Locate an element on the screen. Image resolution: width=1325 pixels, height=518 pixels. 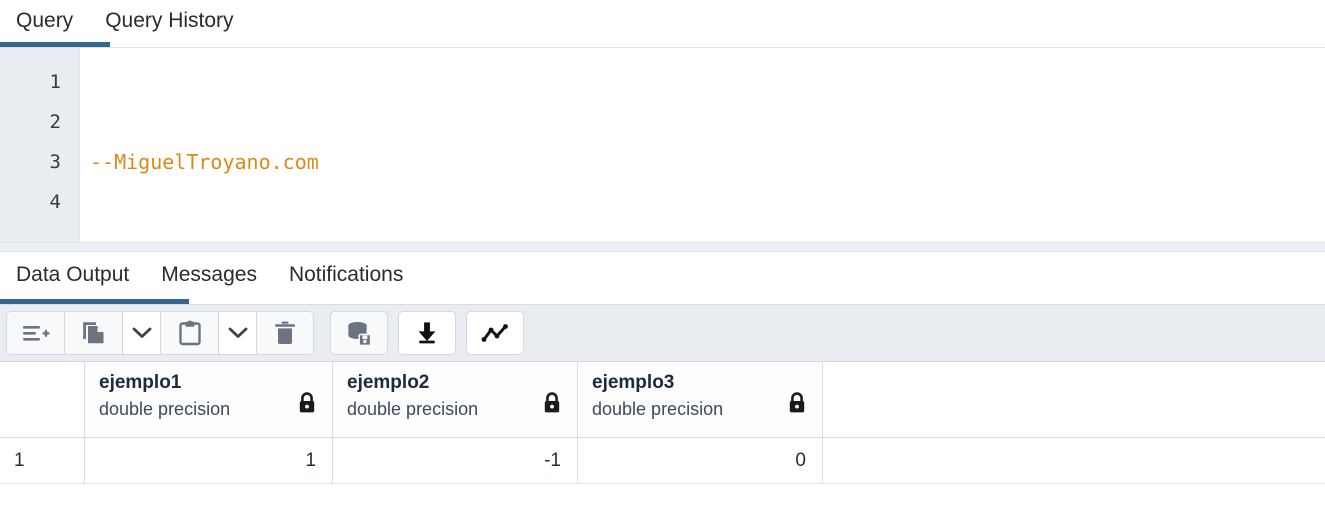
line-number: 3 is located at coordinates (55, 162).